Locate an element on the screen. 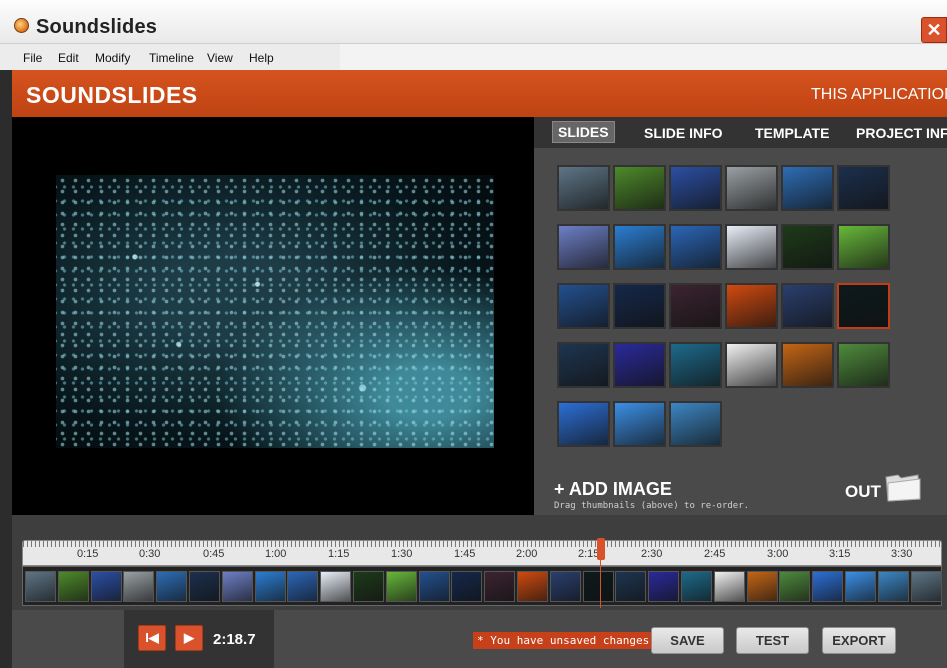 The height and width of the screenshot is (668, 947). current-time: 2:18.7 is located at coordinates (234, 639).